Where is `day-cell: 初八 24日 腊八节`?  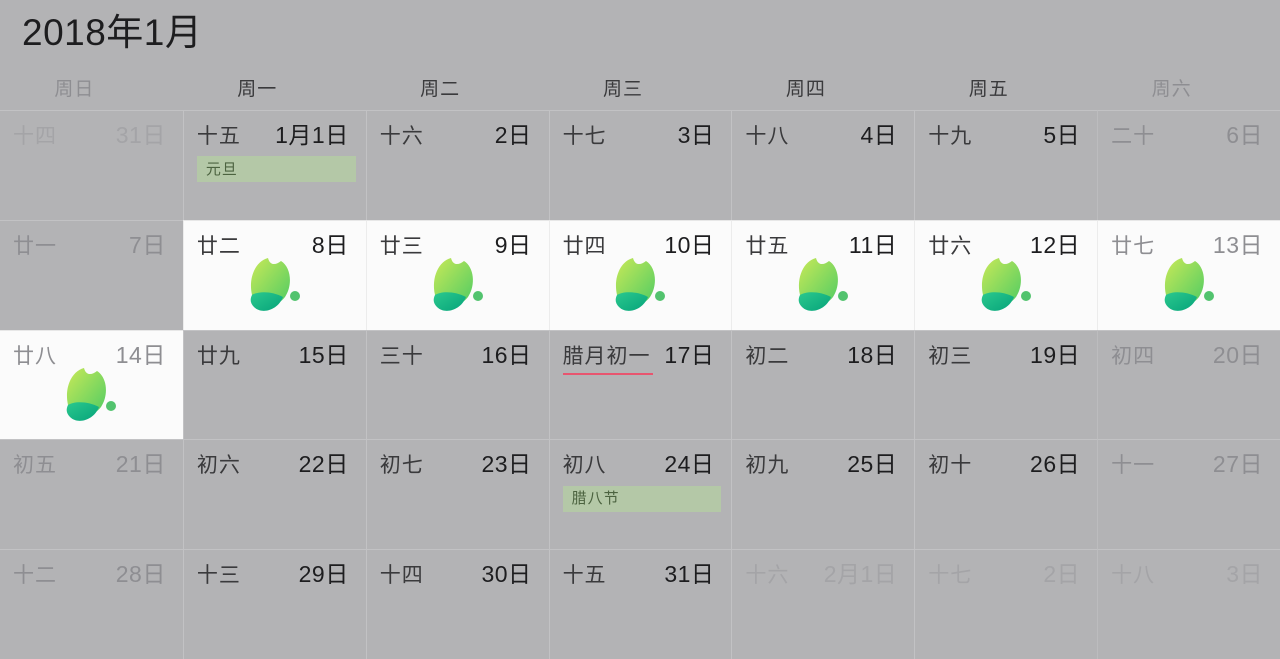 day-cell: 初八 24日 腊八节 is located at coordinates (640, 494).